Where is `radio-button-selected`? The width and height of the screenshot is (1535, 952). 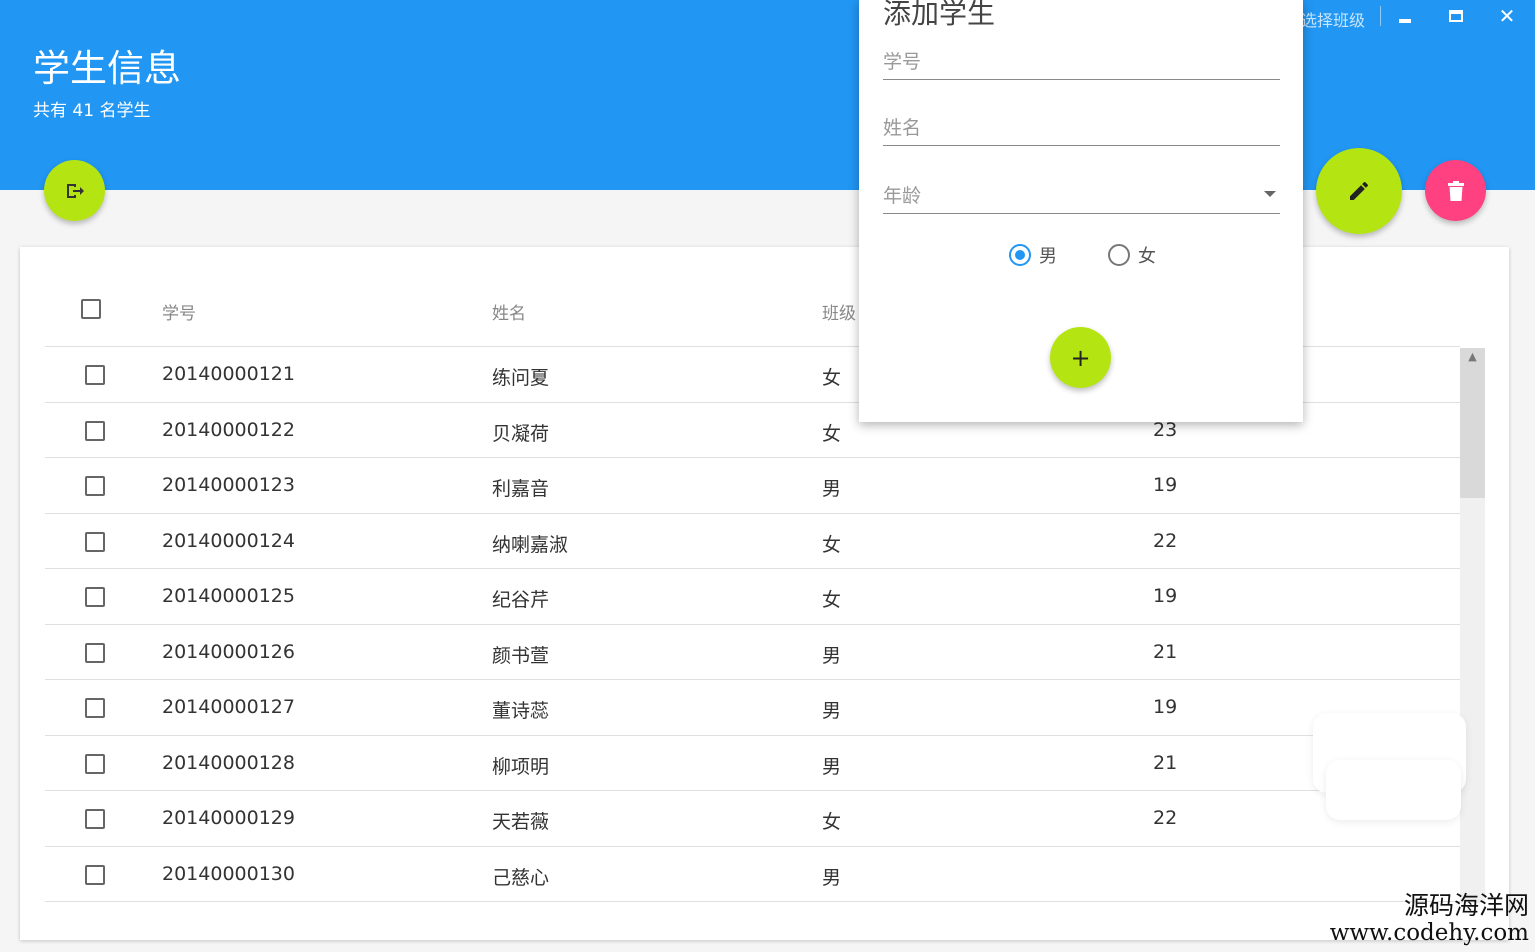
radio-button-selected is located at coordinates (1020, 255).